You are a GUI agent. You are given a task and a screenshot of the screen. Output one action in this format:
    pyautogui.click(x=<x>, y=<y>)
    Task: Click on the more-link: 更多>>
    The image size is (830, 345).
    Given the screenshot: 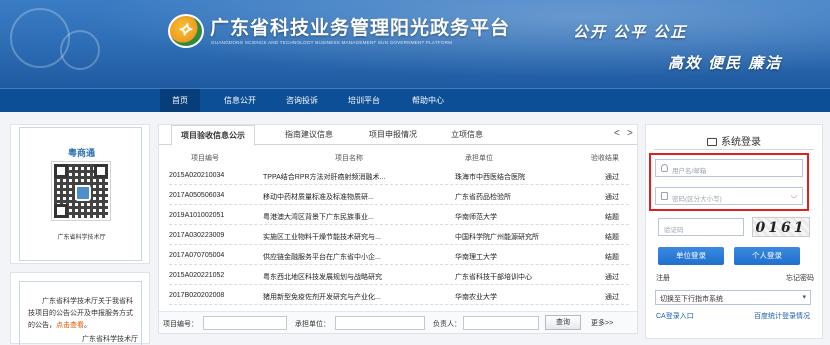 What is the action you would take?
    pyautogui.click(x=602, y=323)
    